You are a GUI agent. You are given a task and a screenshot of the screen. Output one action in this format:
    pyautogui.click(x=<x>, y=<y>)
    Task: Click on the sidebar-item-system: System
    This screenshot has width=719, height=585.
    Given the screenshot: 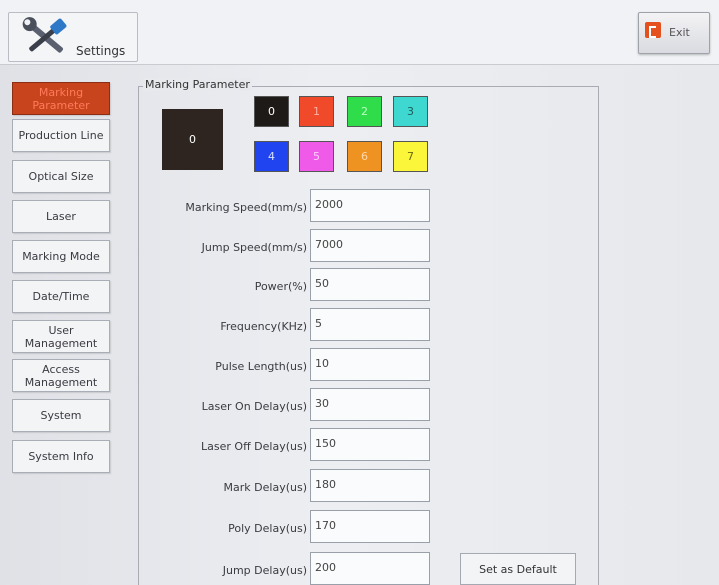 What is the action you would take?
    pyautogui.click(x=61, y=415)
    